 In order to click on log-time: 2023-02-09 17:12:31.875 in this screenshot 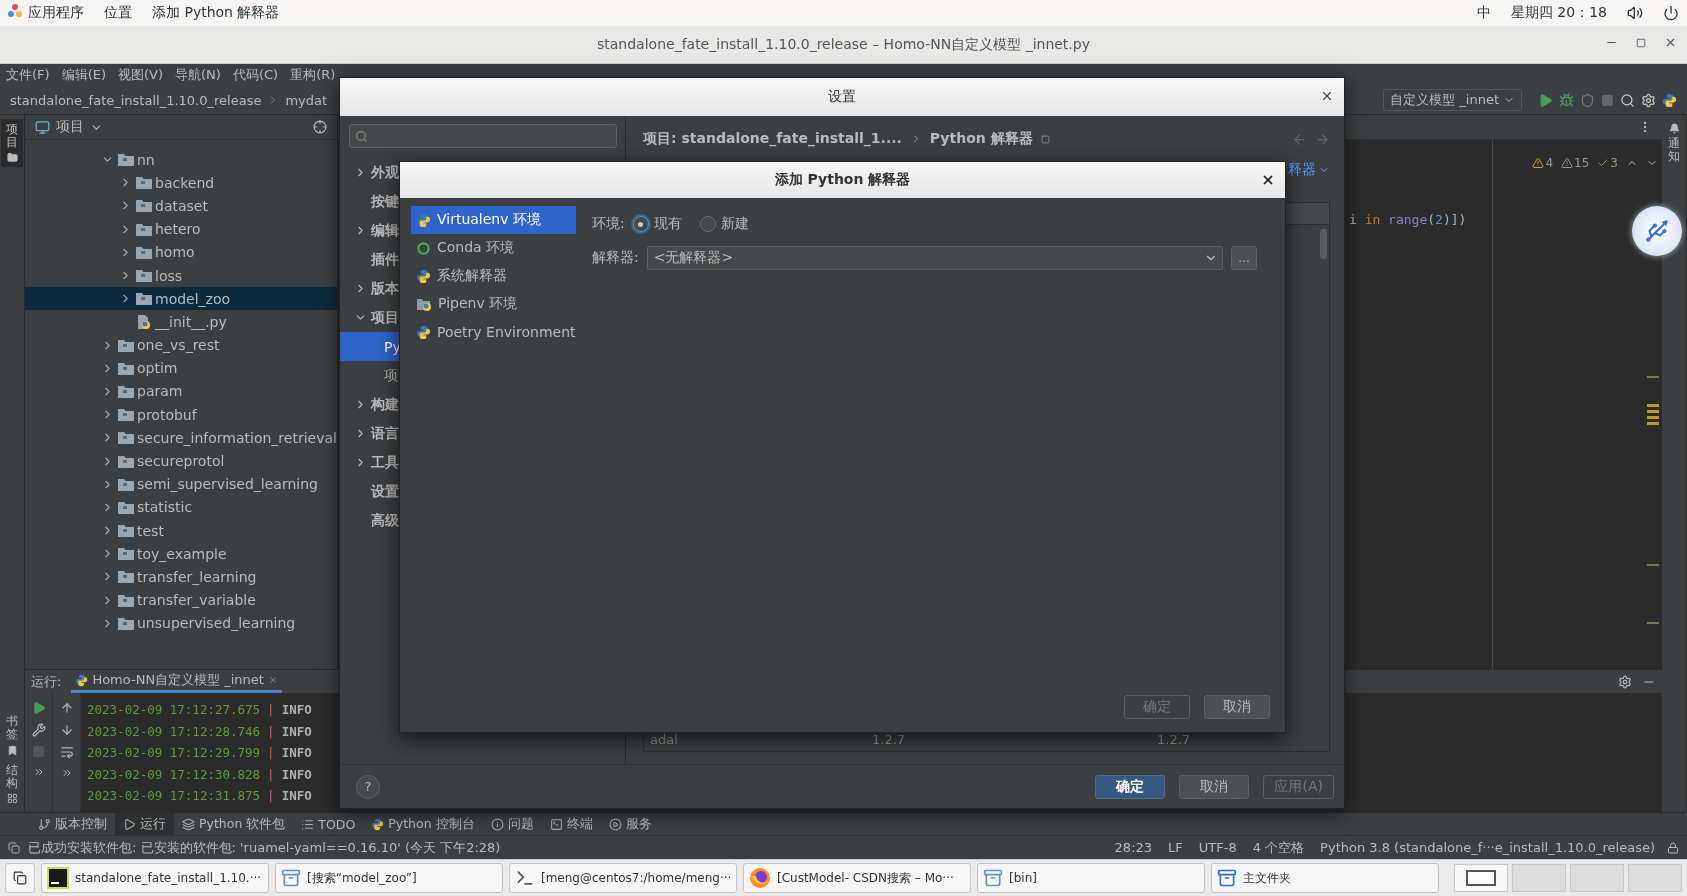, I will do `click(174, 796)`.